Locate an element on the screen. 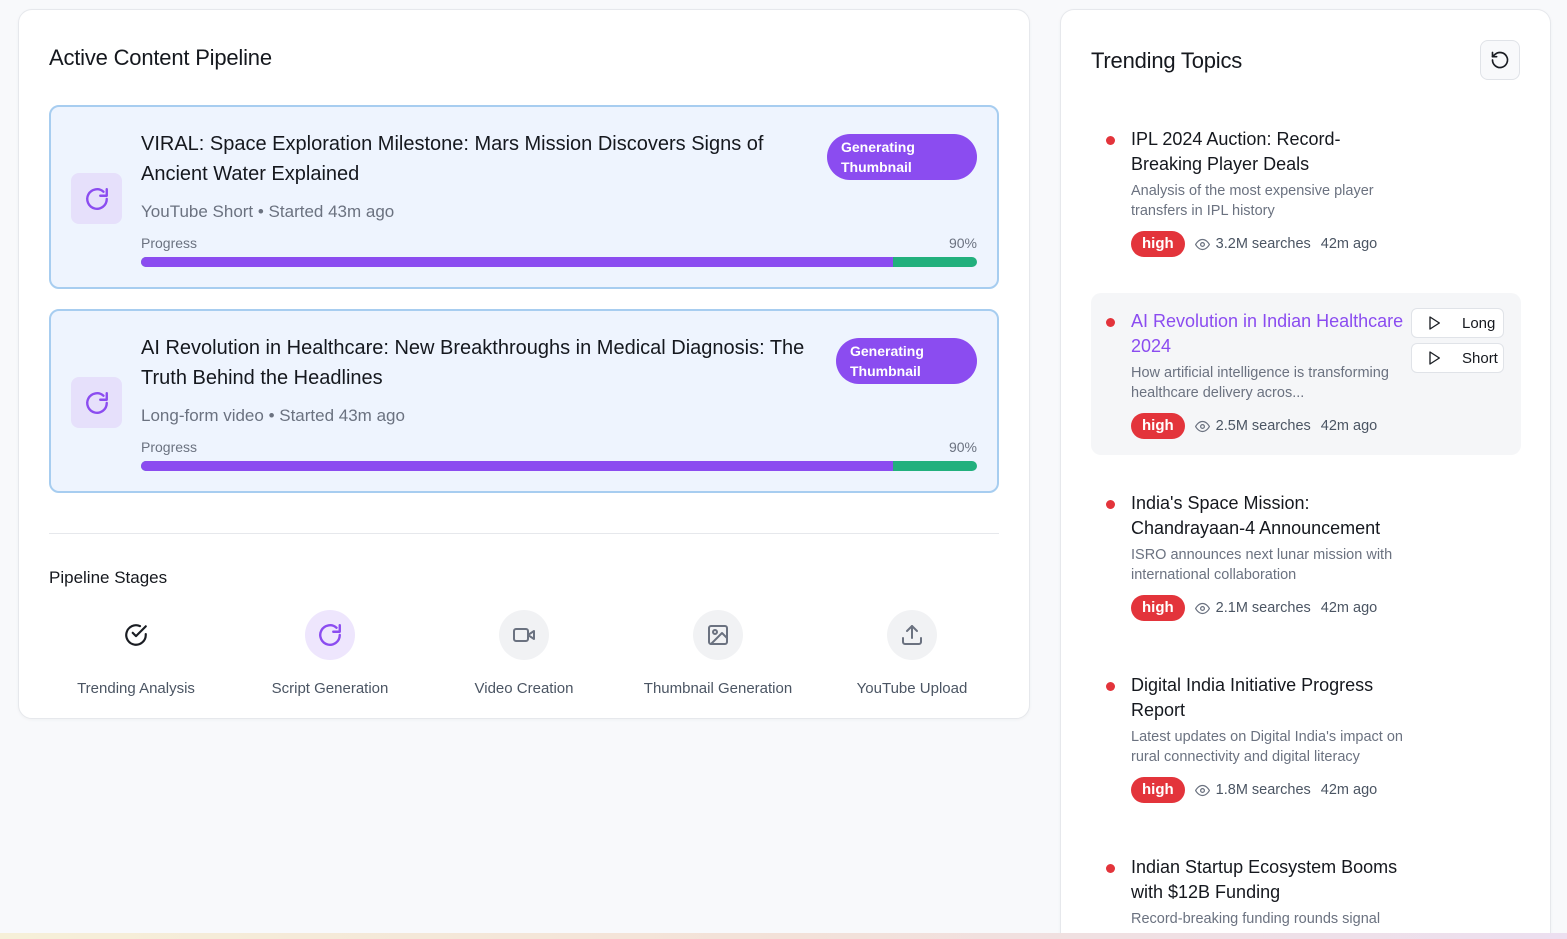 The width and height of the screenshot is (1567, 939). create-short-button: Short is located at coordinates (1457, 358).